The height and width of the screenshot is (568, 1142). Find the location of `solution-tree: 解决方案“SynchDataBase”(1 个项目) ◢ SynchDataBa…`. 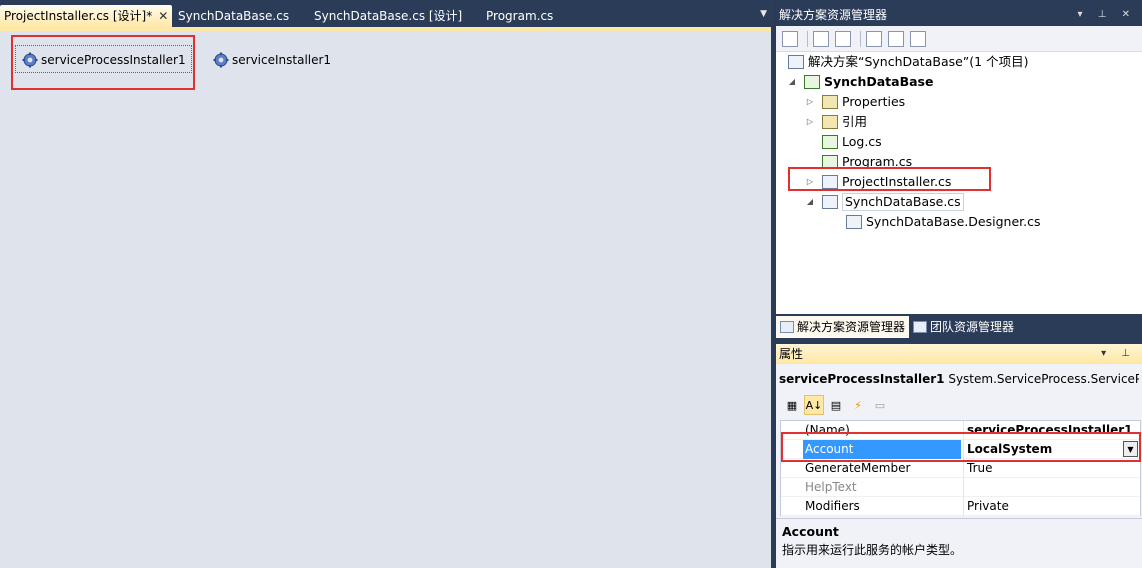

solution-tree: 解决方案“SynchDataBase”(1 个项目) ◢ SynchDataBa… is located at coordinates (959, 183).